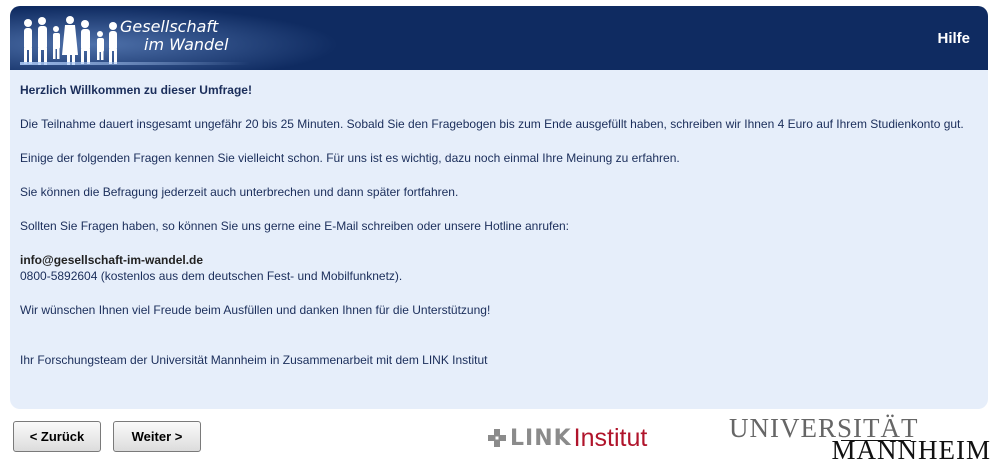 Image resolution: width=995 pixels, height=465 pixels. I want to click on logo-line-1: Gesellschaft, so click(169, 26).